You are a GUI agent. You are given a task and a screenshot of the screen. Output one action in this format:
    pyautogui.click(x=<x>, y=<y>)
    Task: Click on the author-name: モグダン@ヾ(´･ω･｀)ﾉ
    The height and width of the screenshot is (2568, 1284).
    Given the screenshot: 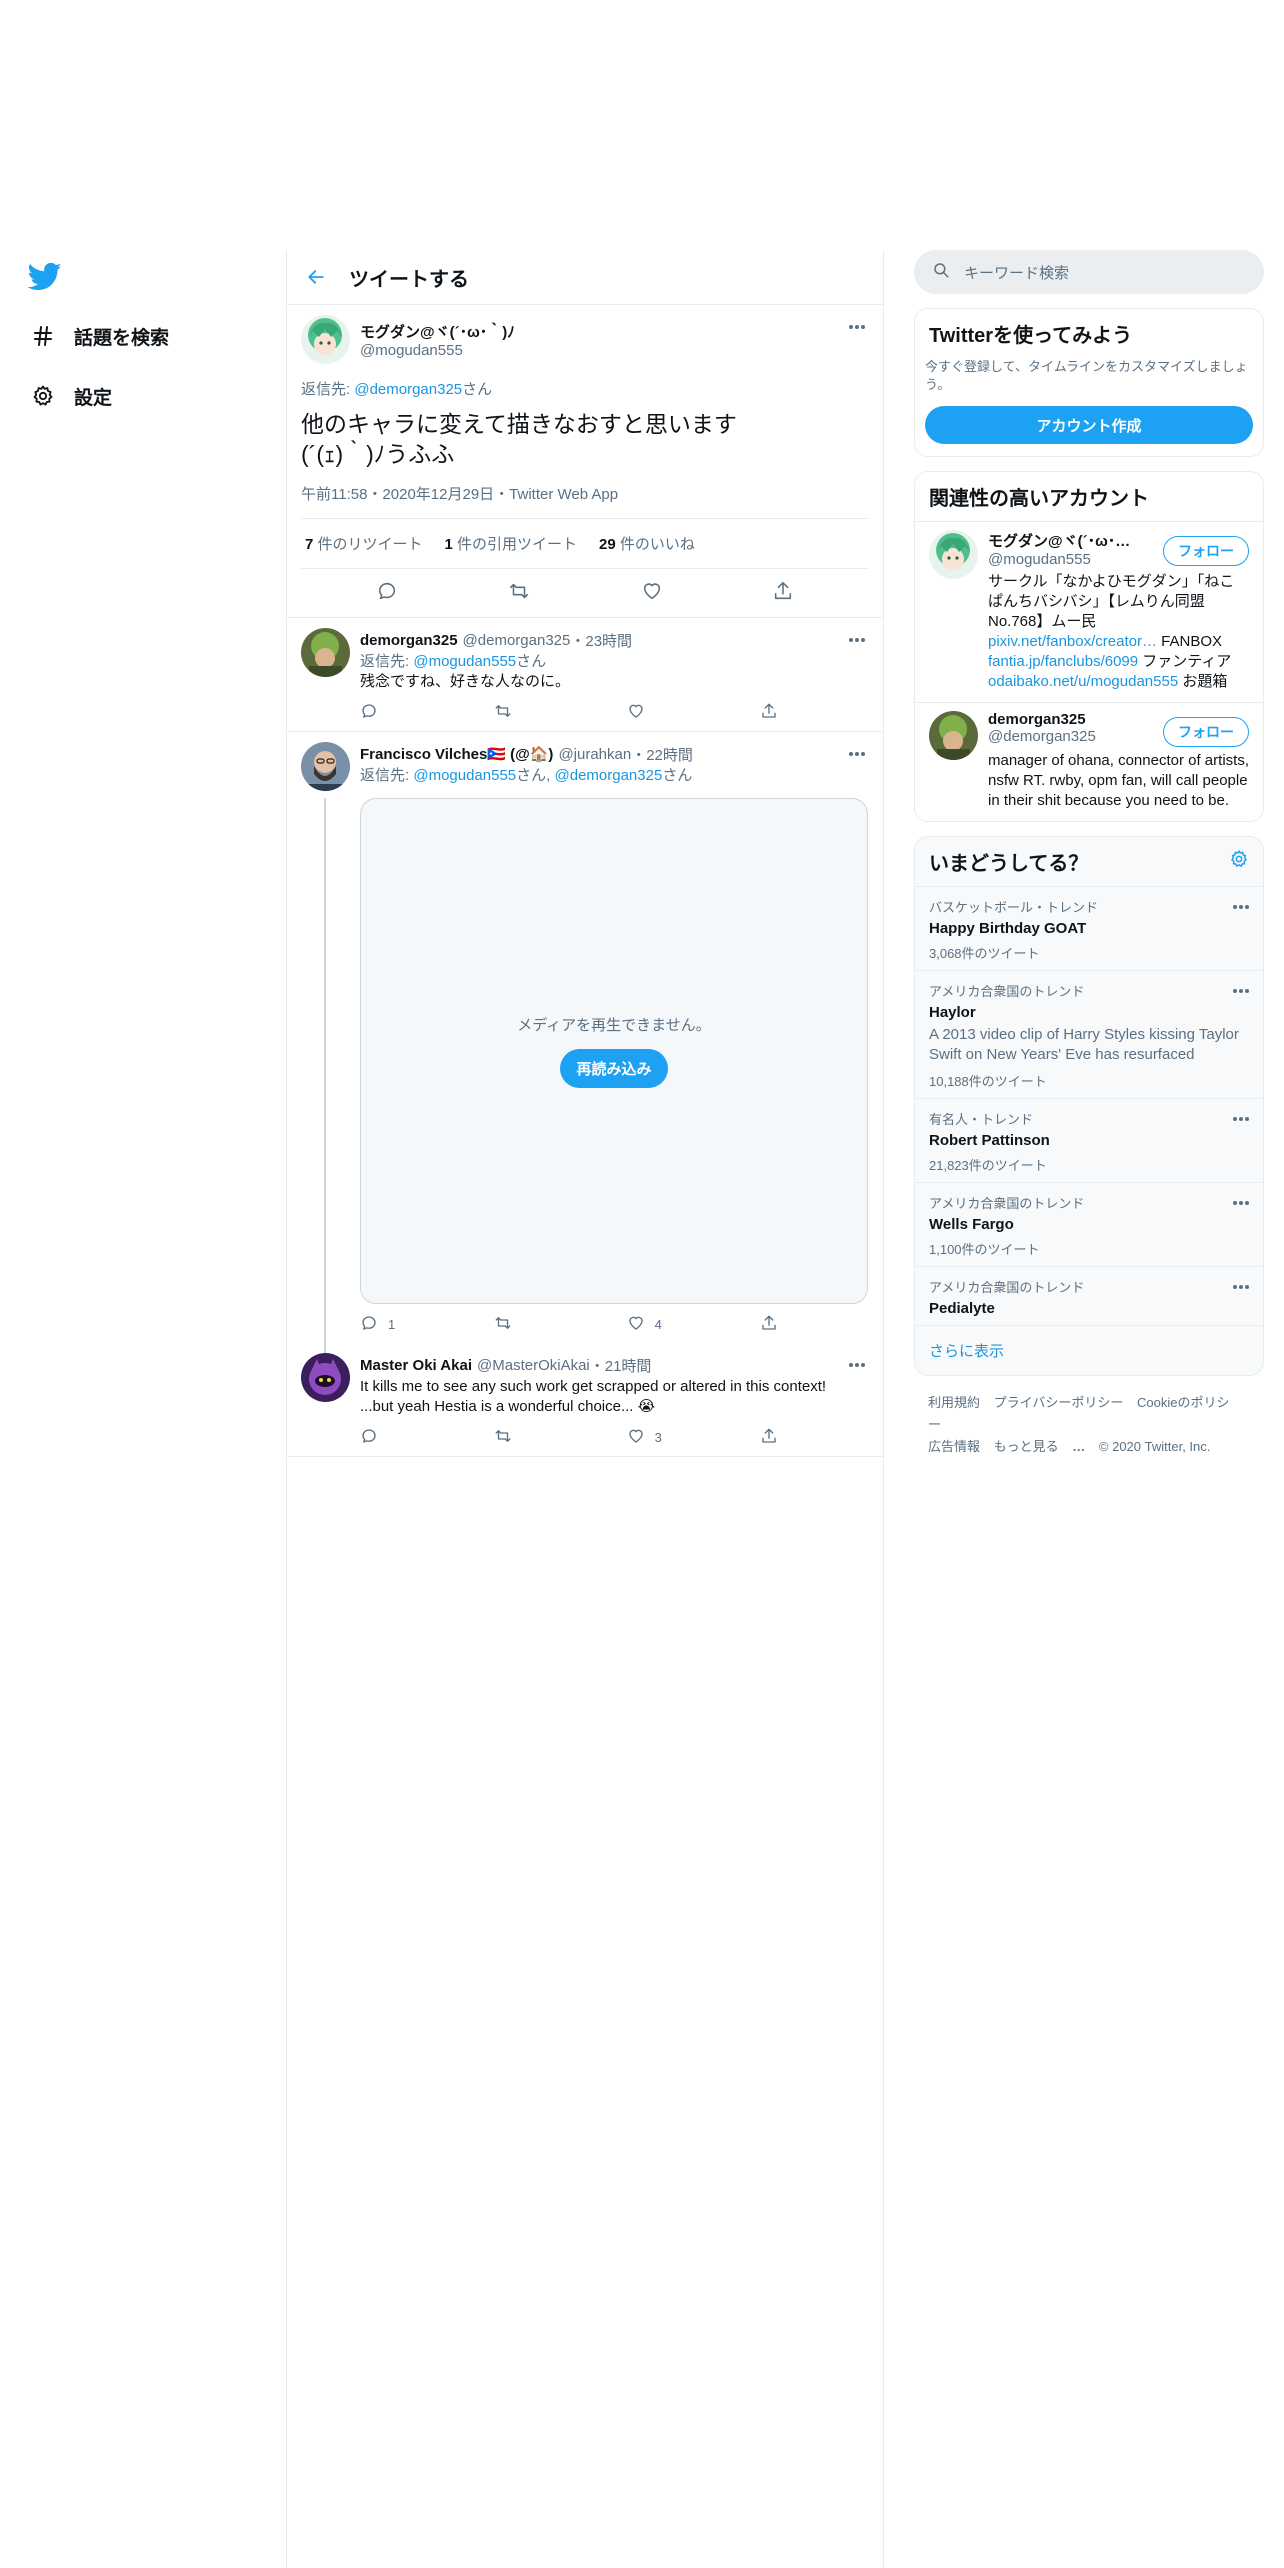 What is the action you would take?
    pyautogui.click(x=602, y=331)
    